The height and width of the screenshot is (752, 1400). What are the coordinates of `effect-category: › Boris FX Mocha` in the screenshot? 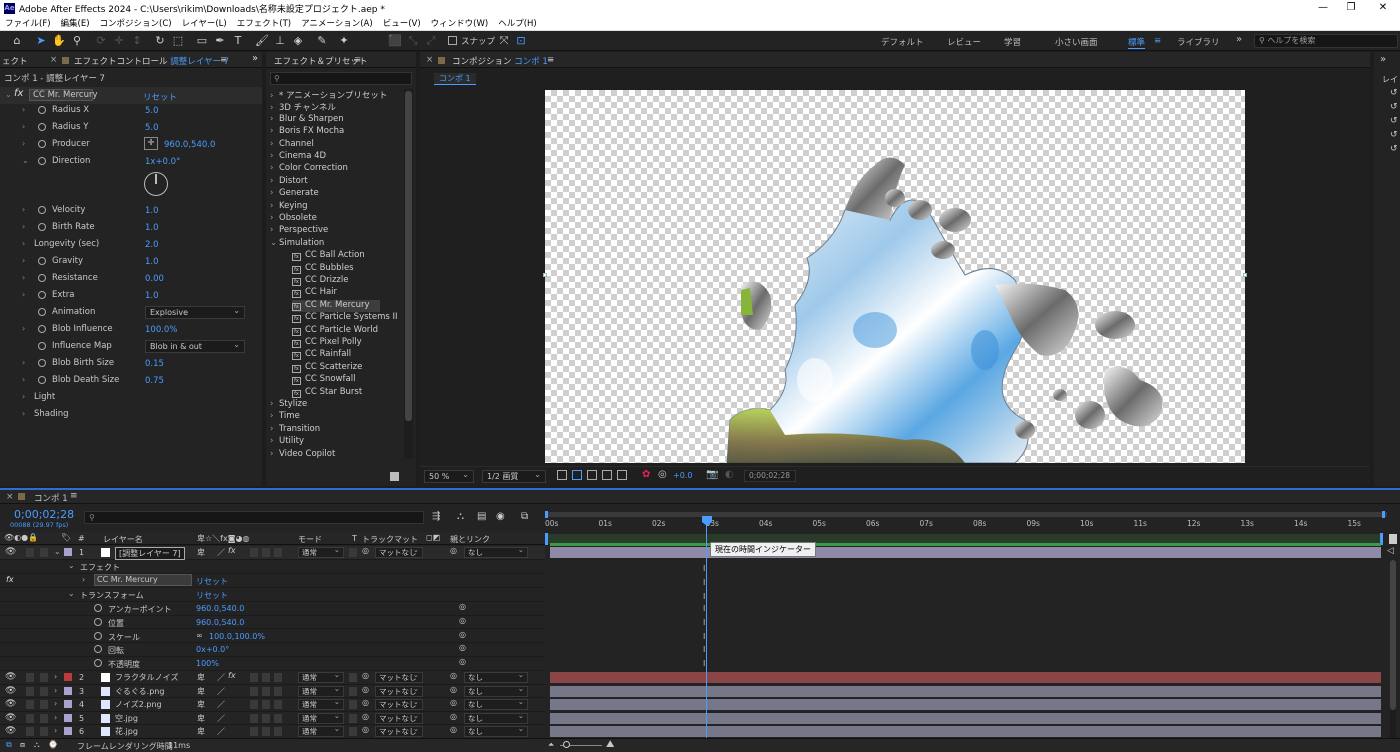 It's located at (307, 132).